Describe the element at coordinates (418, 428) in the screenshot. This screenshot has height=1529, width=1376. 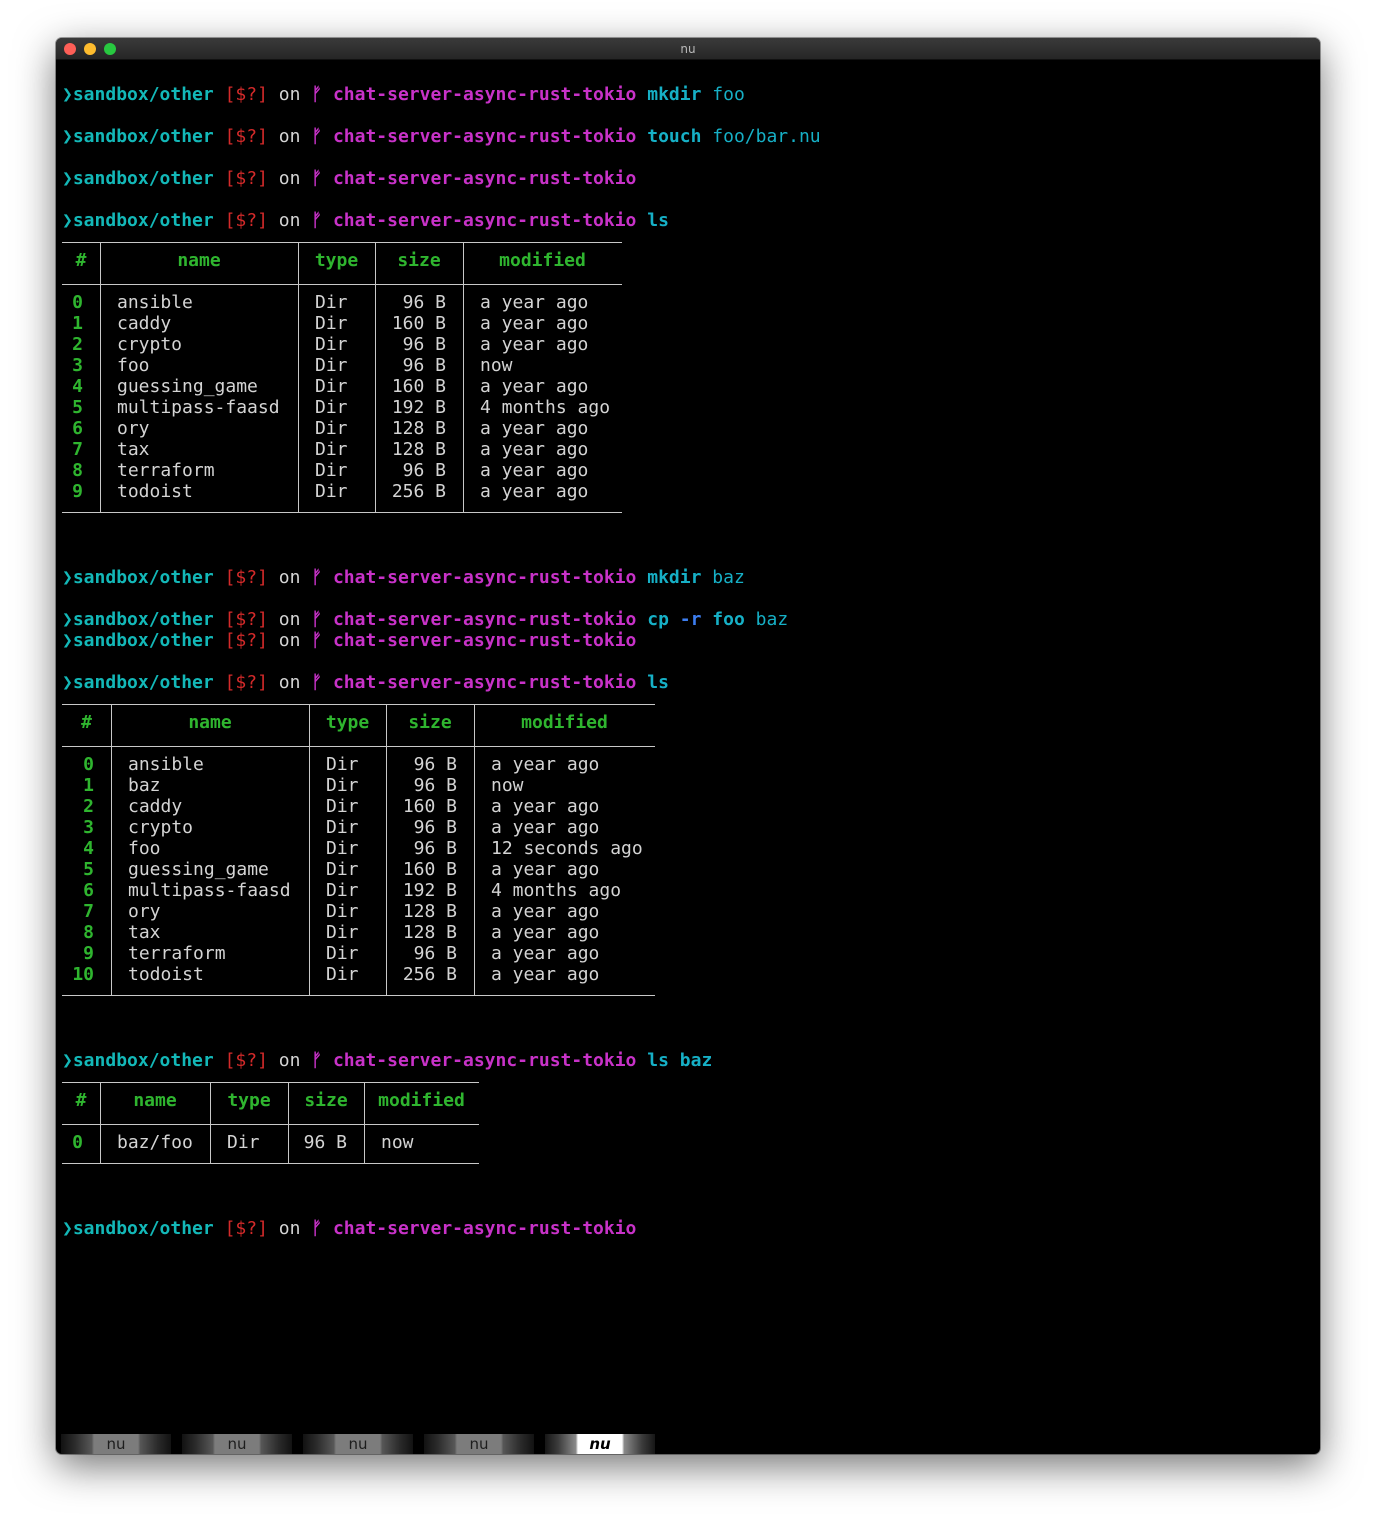
I see `file-size: 128 B` at that location.